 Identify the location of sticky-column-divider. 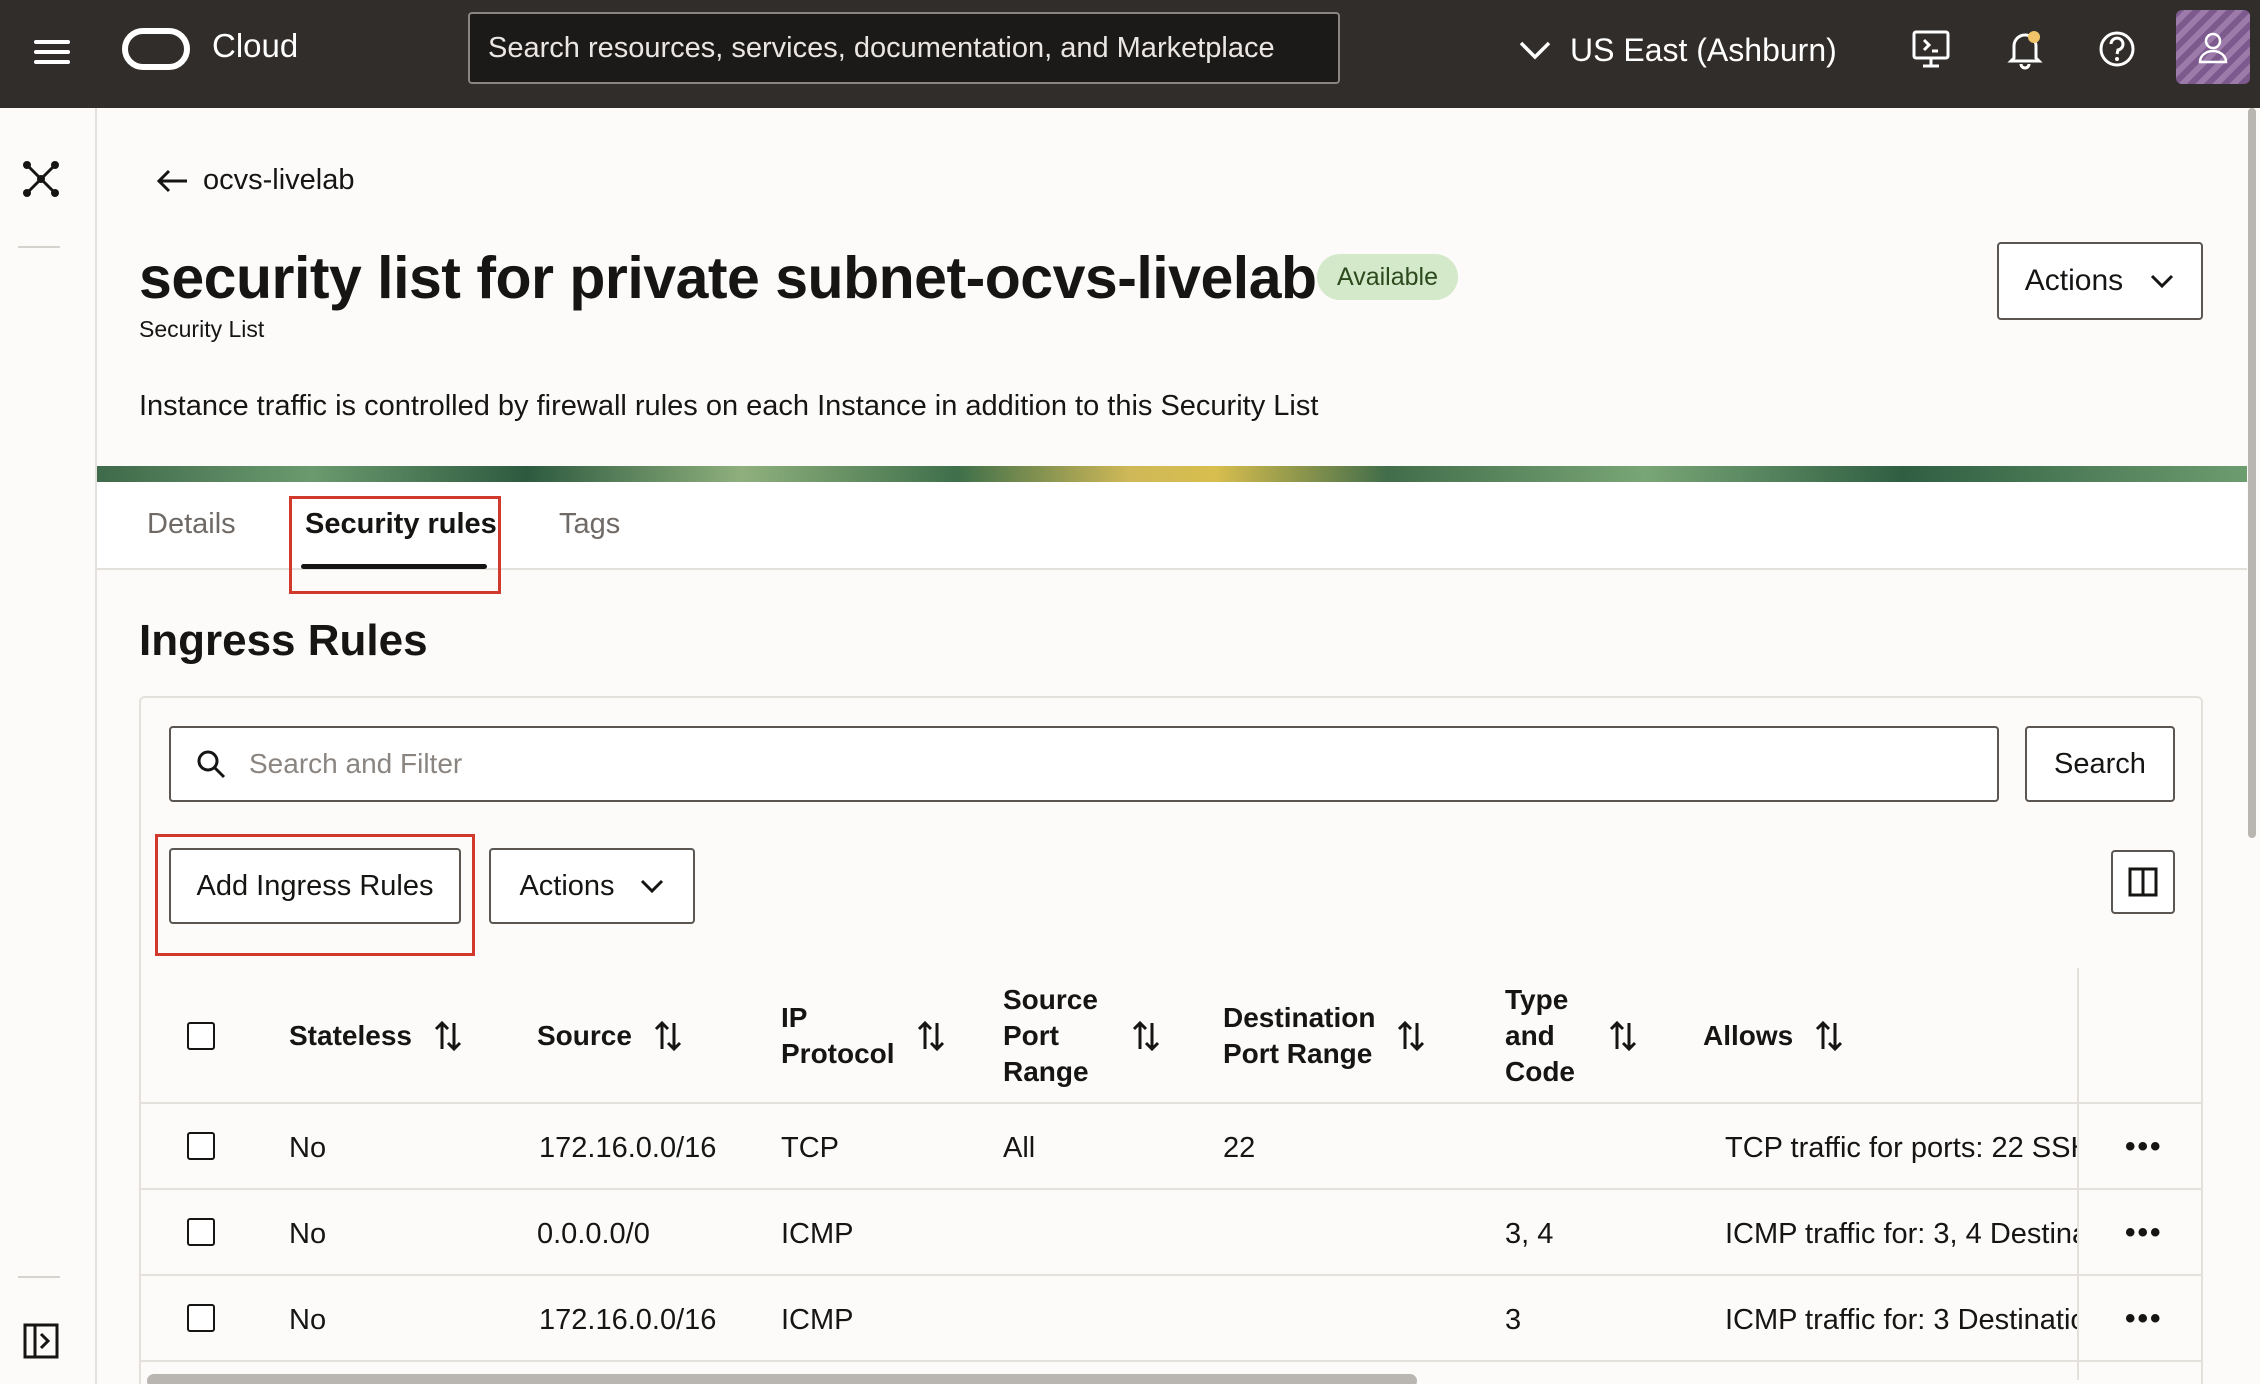
(2078, 1174).